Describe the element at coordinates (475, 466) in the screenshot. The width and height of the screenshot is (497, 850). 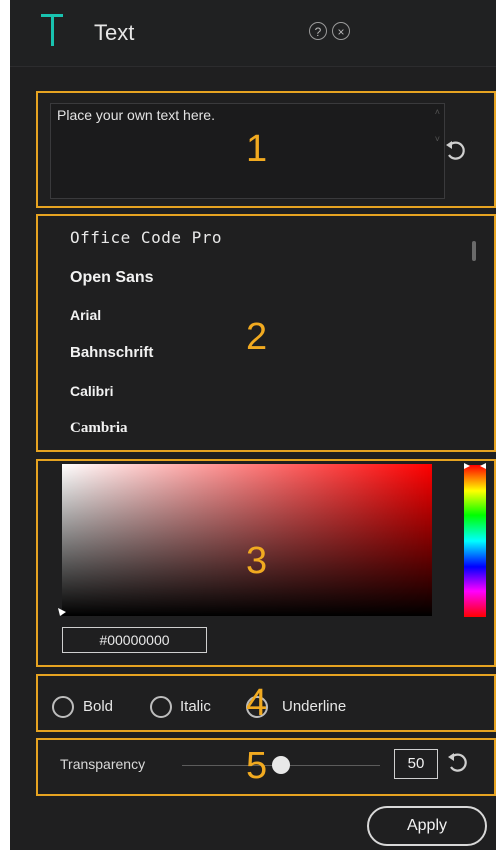
I see `hue-slider-marker` at that location.